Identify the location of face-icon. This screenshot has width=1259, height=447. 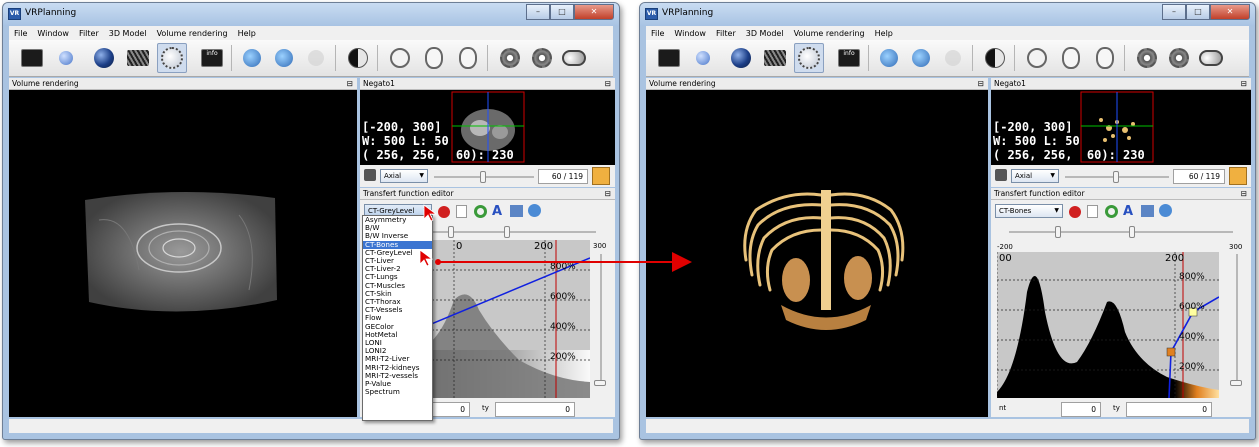
(1071, 58).